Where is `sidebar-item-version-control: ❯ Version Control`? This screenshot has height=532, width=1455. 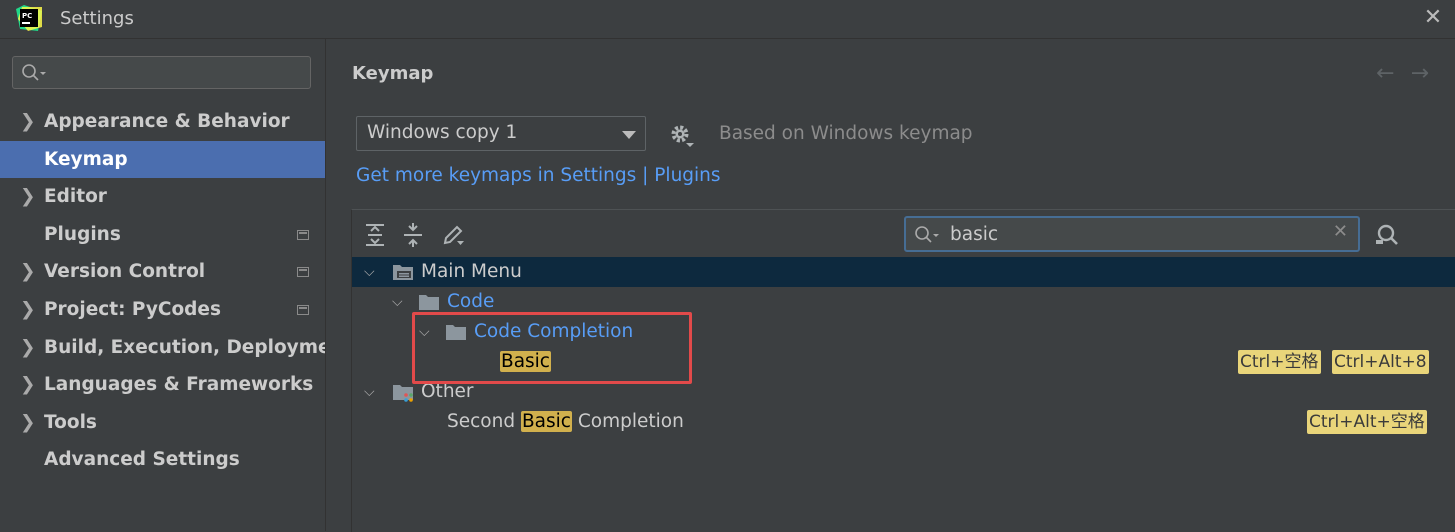 sidebar-item-version-control: ❯ Version Control is located at coordinates (162, 272).